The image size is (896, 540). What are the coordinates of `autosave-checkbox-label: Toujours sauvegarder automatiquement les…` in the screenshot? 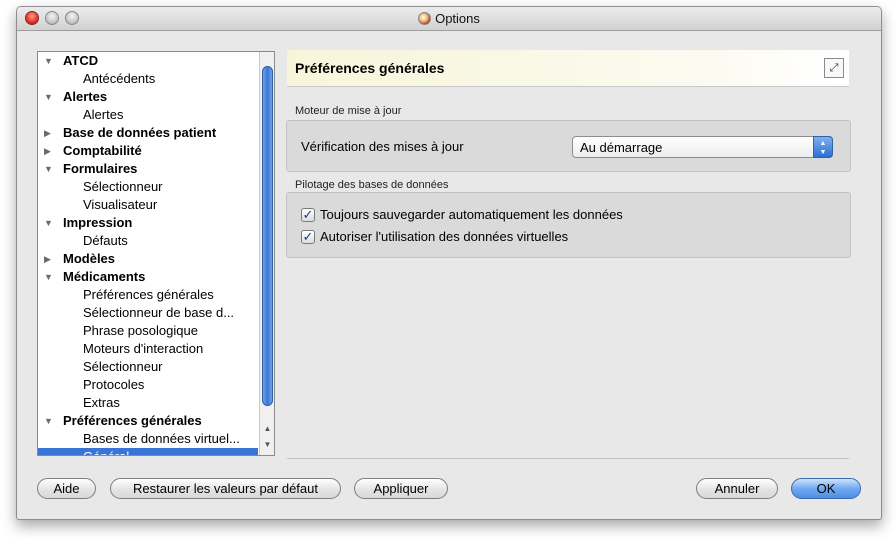 It's located at (471, 214).